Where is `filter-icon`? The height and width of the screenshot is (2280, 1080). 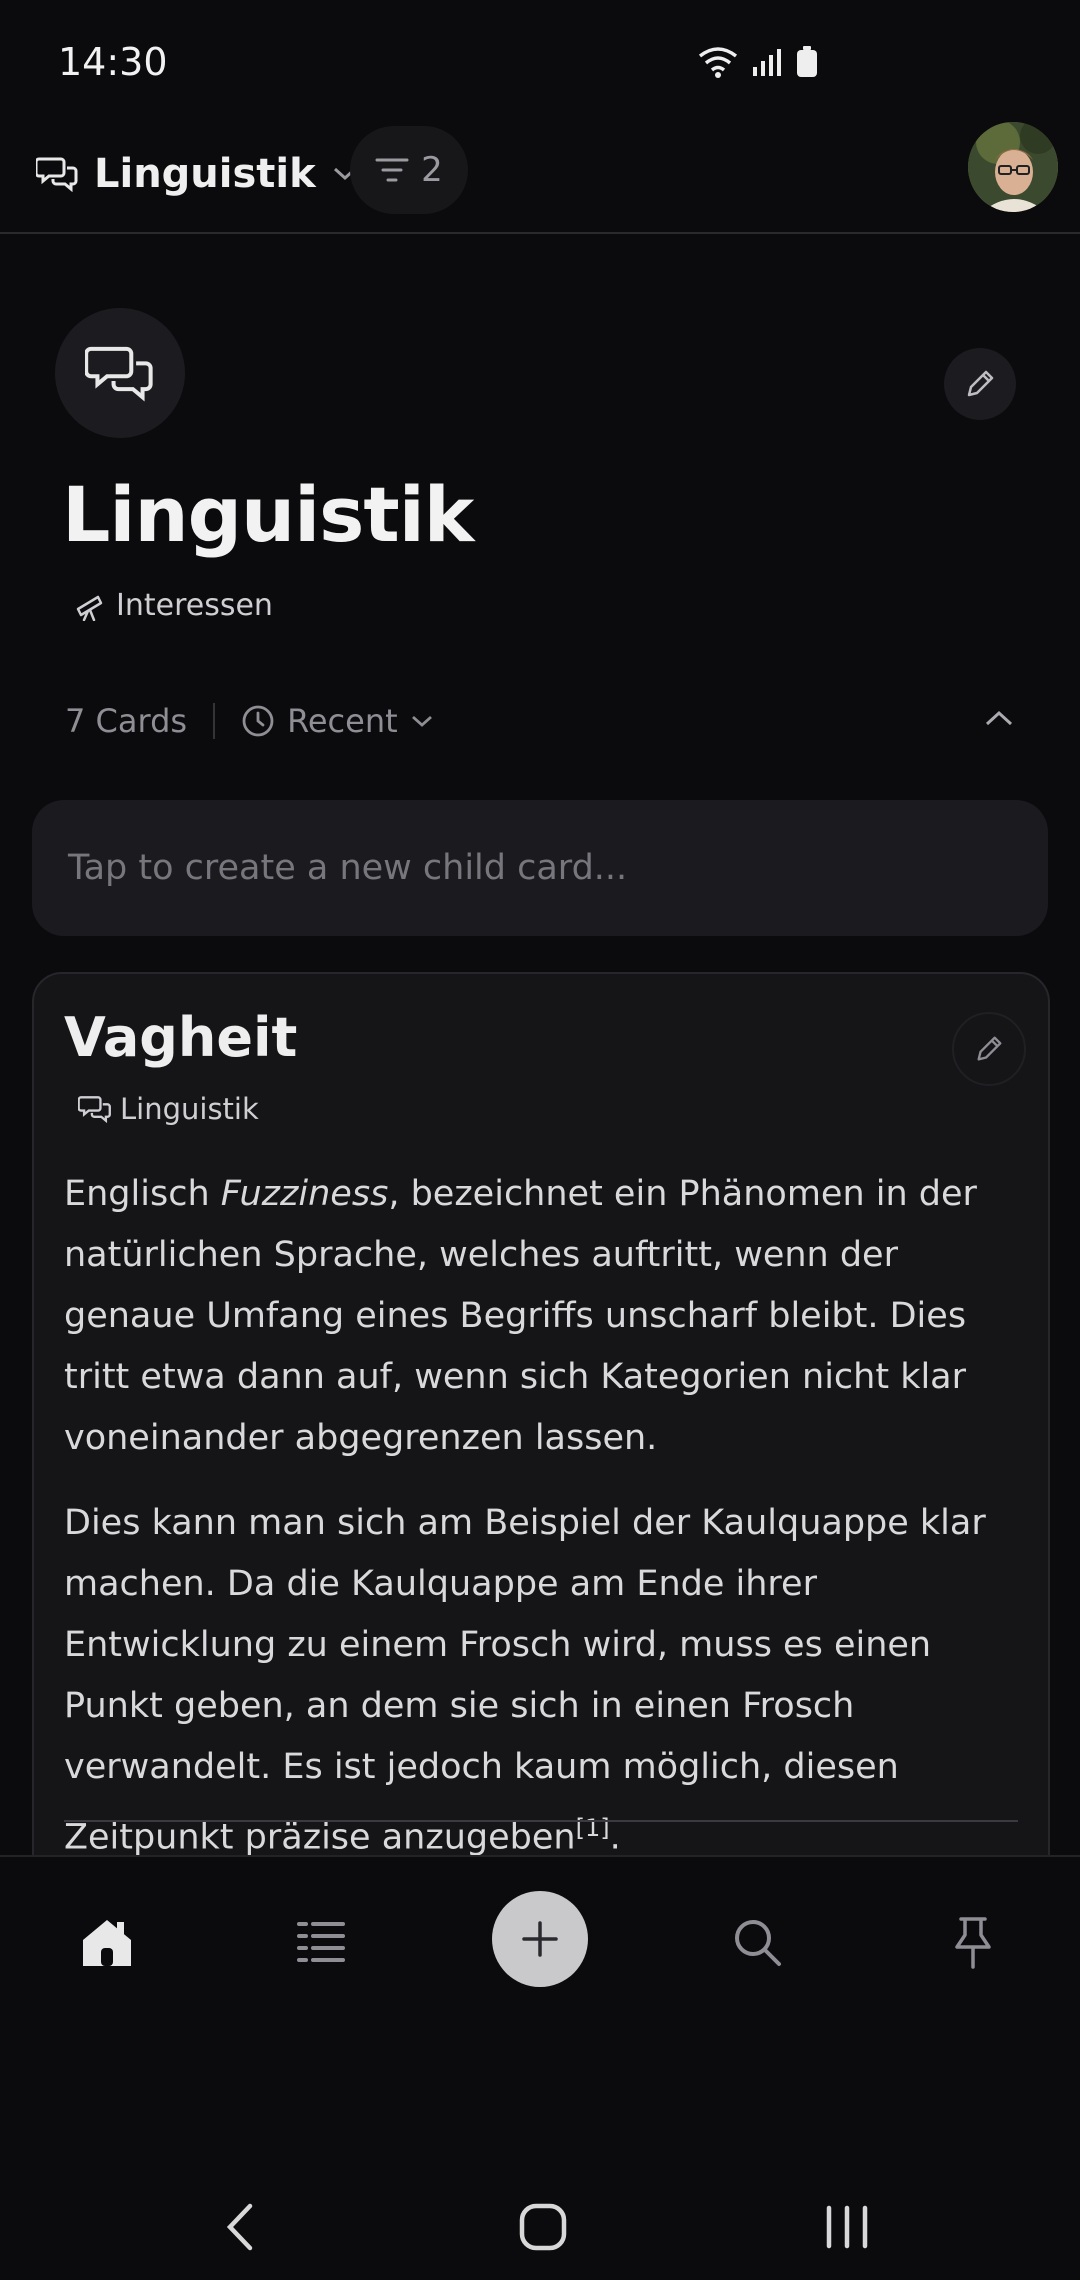 filter-icon is located at coordinates (392, 170).